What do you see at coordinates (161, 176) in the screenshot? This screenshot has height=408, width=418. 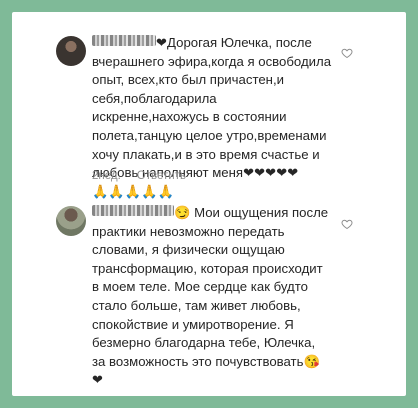 I see `reply-button: Ответить` at bounding box center [161, 176].